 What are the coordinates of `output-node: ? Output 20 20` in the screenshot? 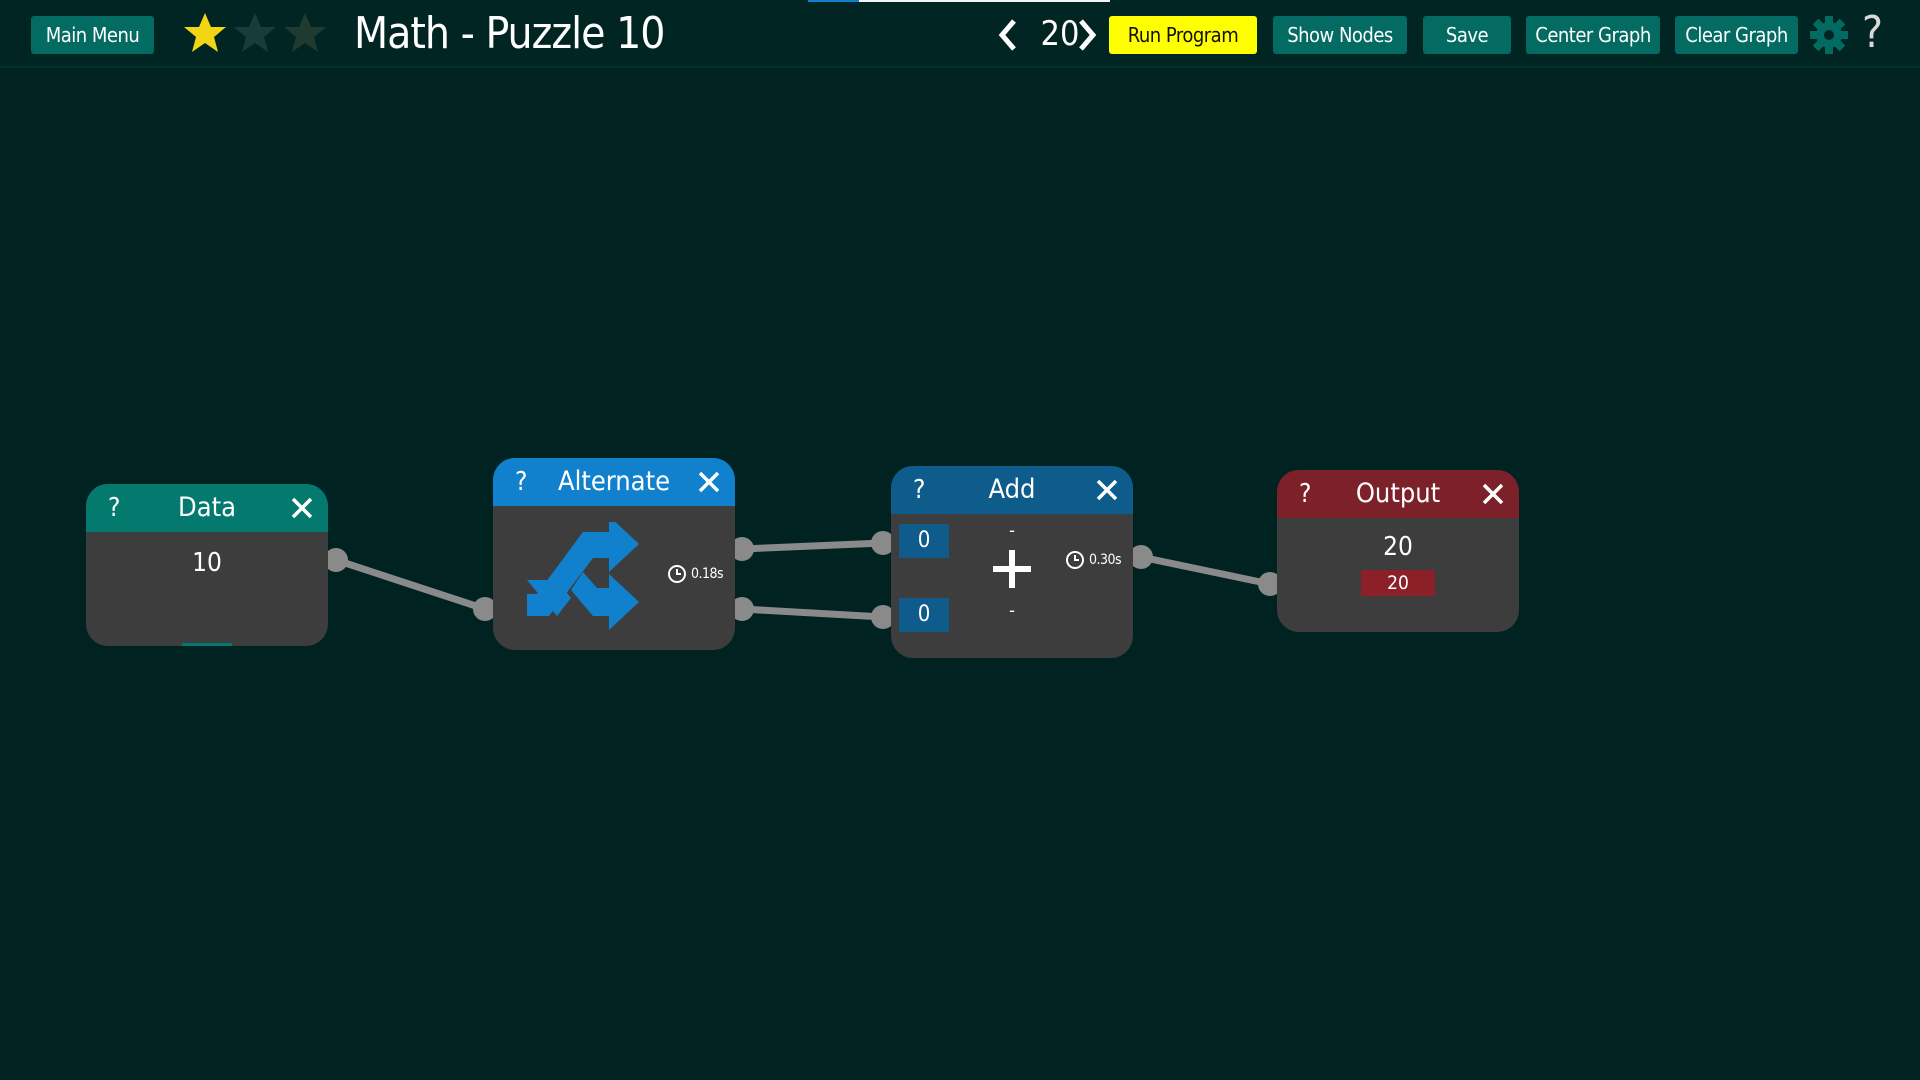 It's located at (1398, 551).